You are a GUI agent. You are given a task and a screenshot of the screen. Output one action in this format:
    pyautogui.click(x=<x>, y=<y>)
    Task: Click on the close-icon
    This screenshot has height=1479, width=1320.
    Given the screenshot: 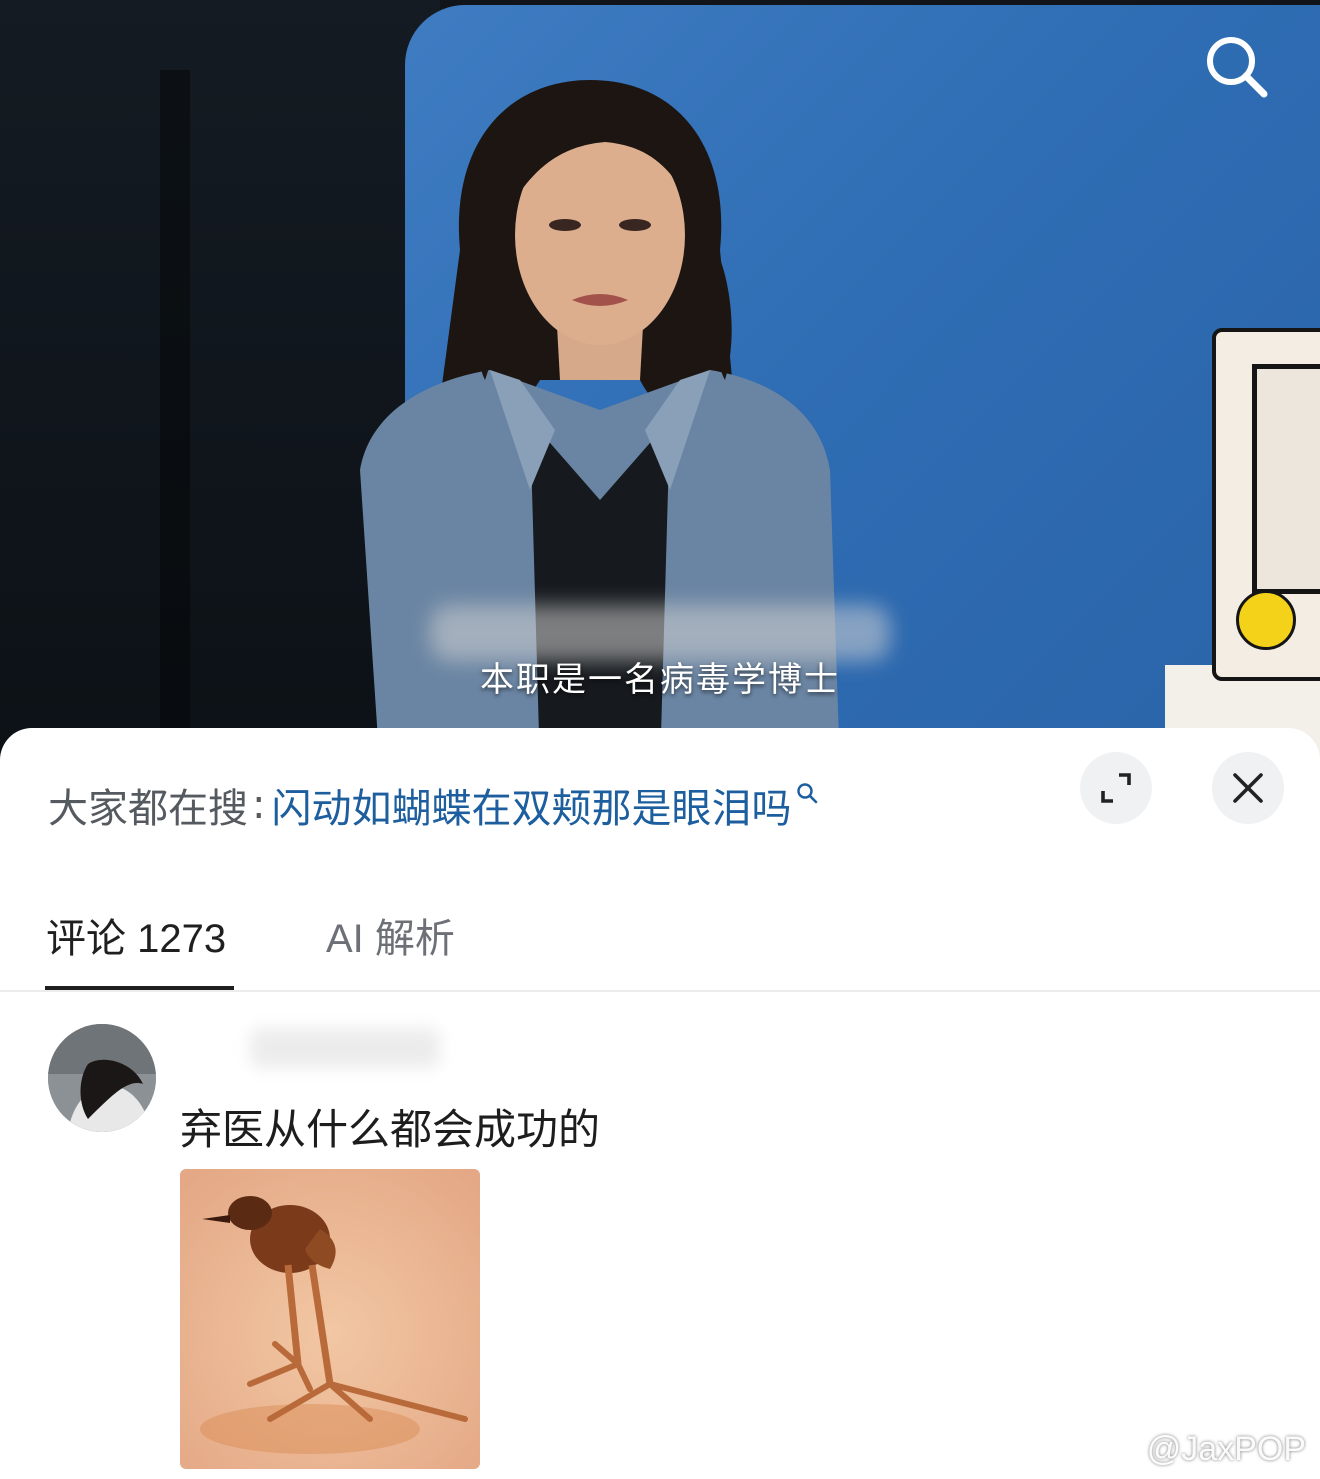 What is the action you would take?
    pyautogui.click(x=1248, y=788)
    